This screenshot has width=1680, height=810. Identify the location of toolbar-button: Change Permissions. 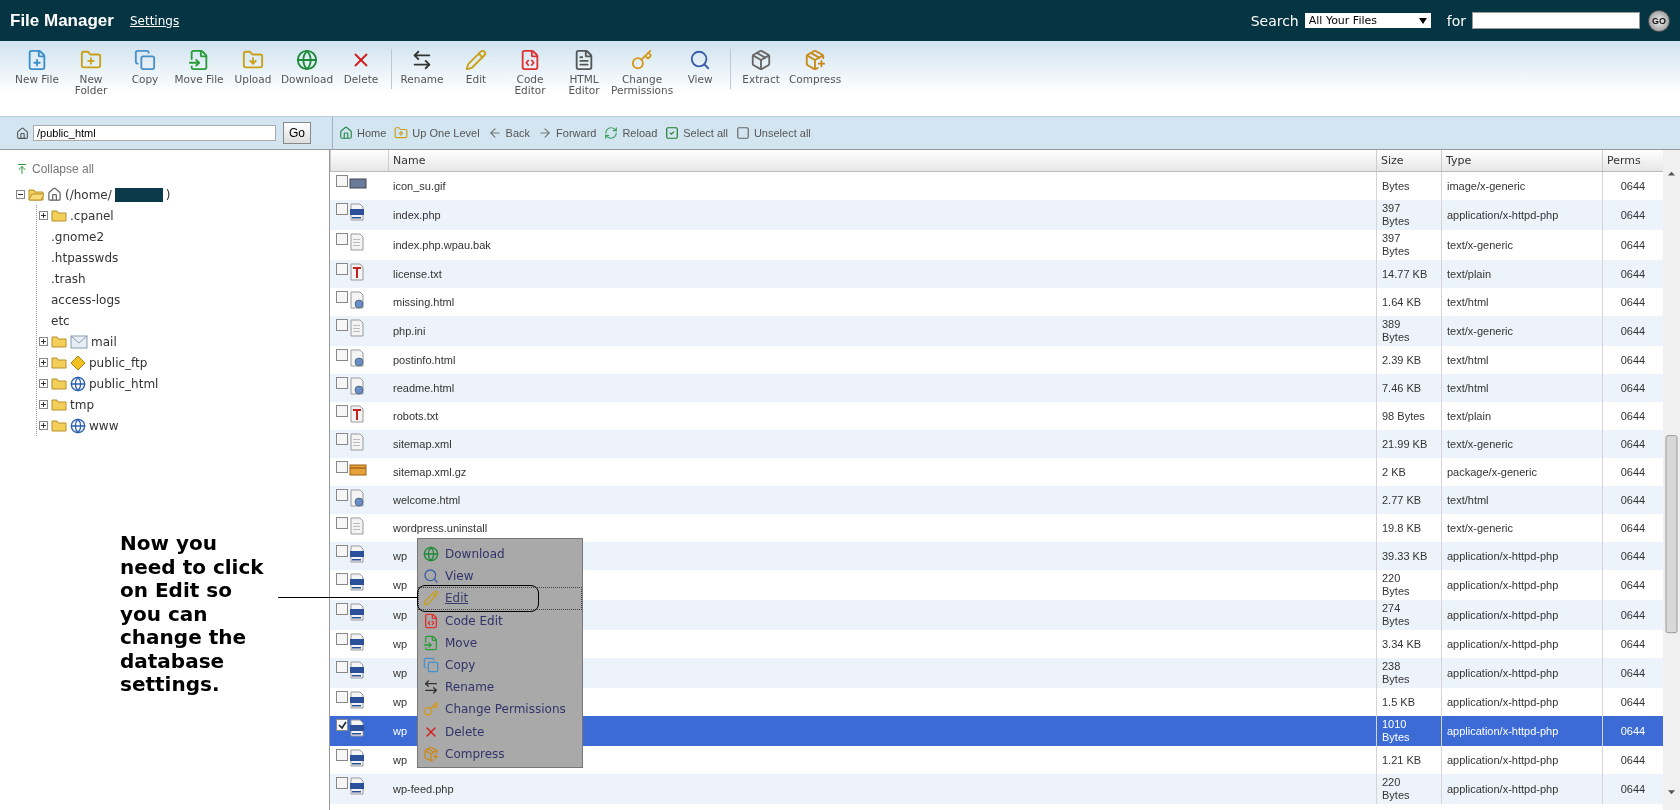
(642, 72).